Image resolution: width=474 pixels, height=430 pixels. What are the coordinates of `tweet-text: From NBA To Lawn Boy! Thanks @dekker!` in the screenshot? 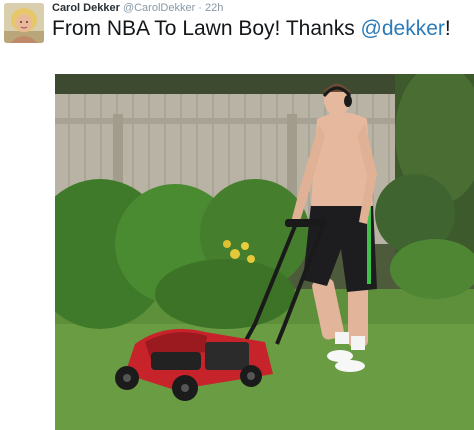 It's located at (259, 28).